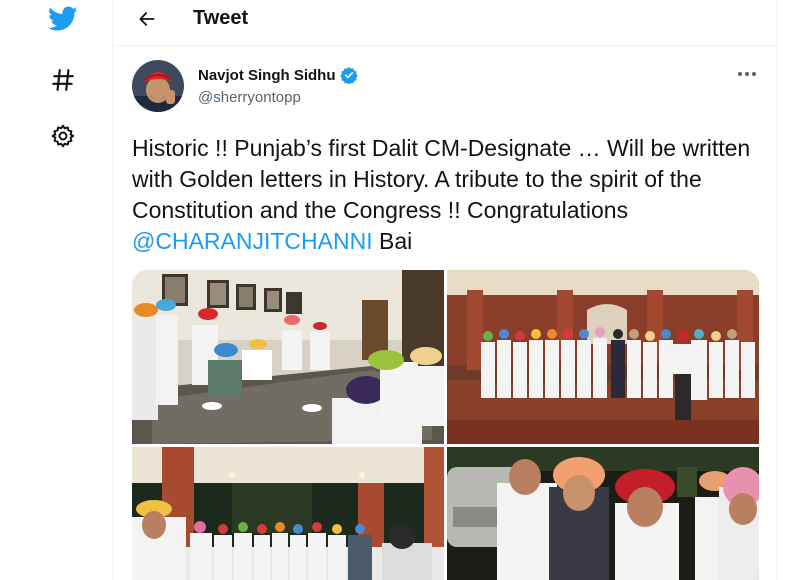 The image size is (800, 580). What do you see at coordinates (392, 241) in the screenshot?
I see `tweet-text-tail: Bai` at bounding box center [392, 241].